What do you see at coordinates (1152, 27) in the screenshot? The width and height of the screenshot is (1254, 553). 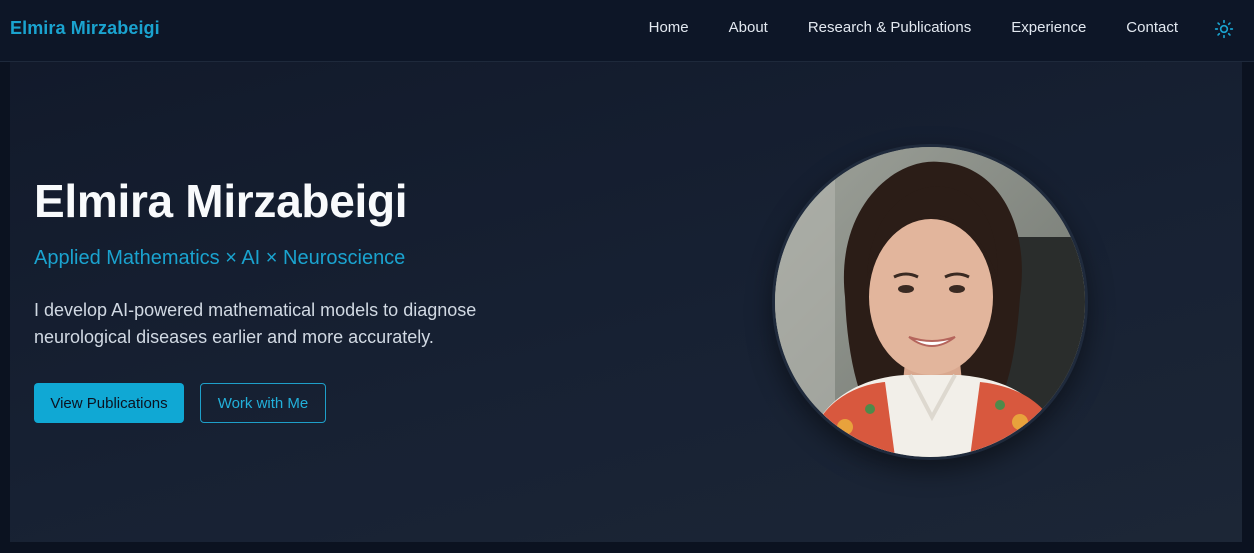 I see `nav-link-contact: Contact` at bounding box center [1152, 27].